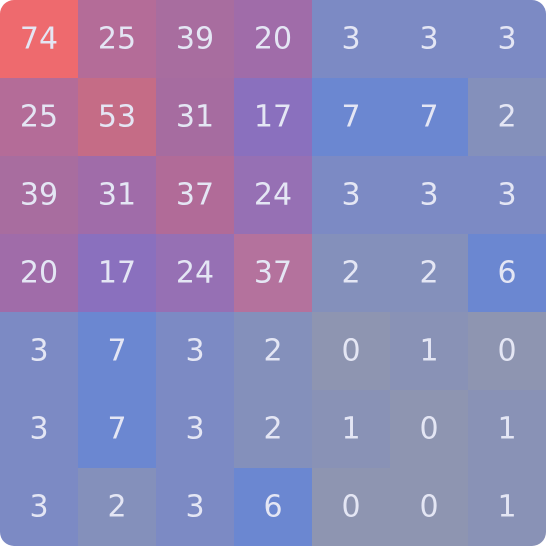 This screenshot has height=546, width=546. I want to click on heatmap-value-label: 74, so click(39, 39).